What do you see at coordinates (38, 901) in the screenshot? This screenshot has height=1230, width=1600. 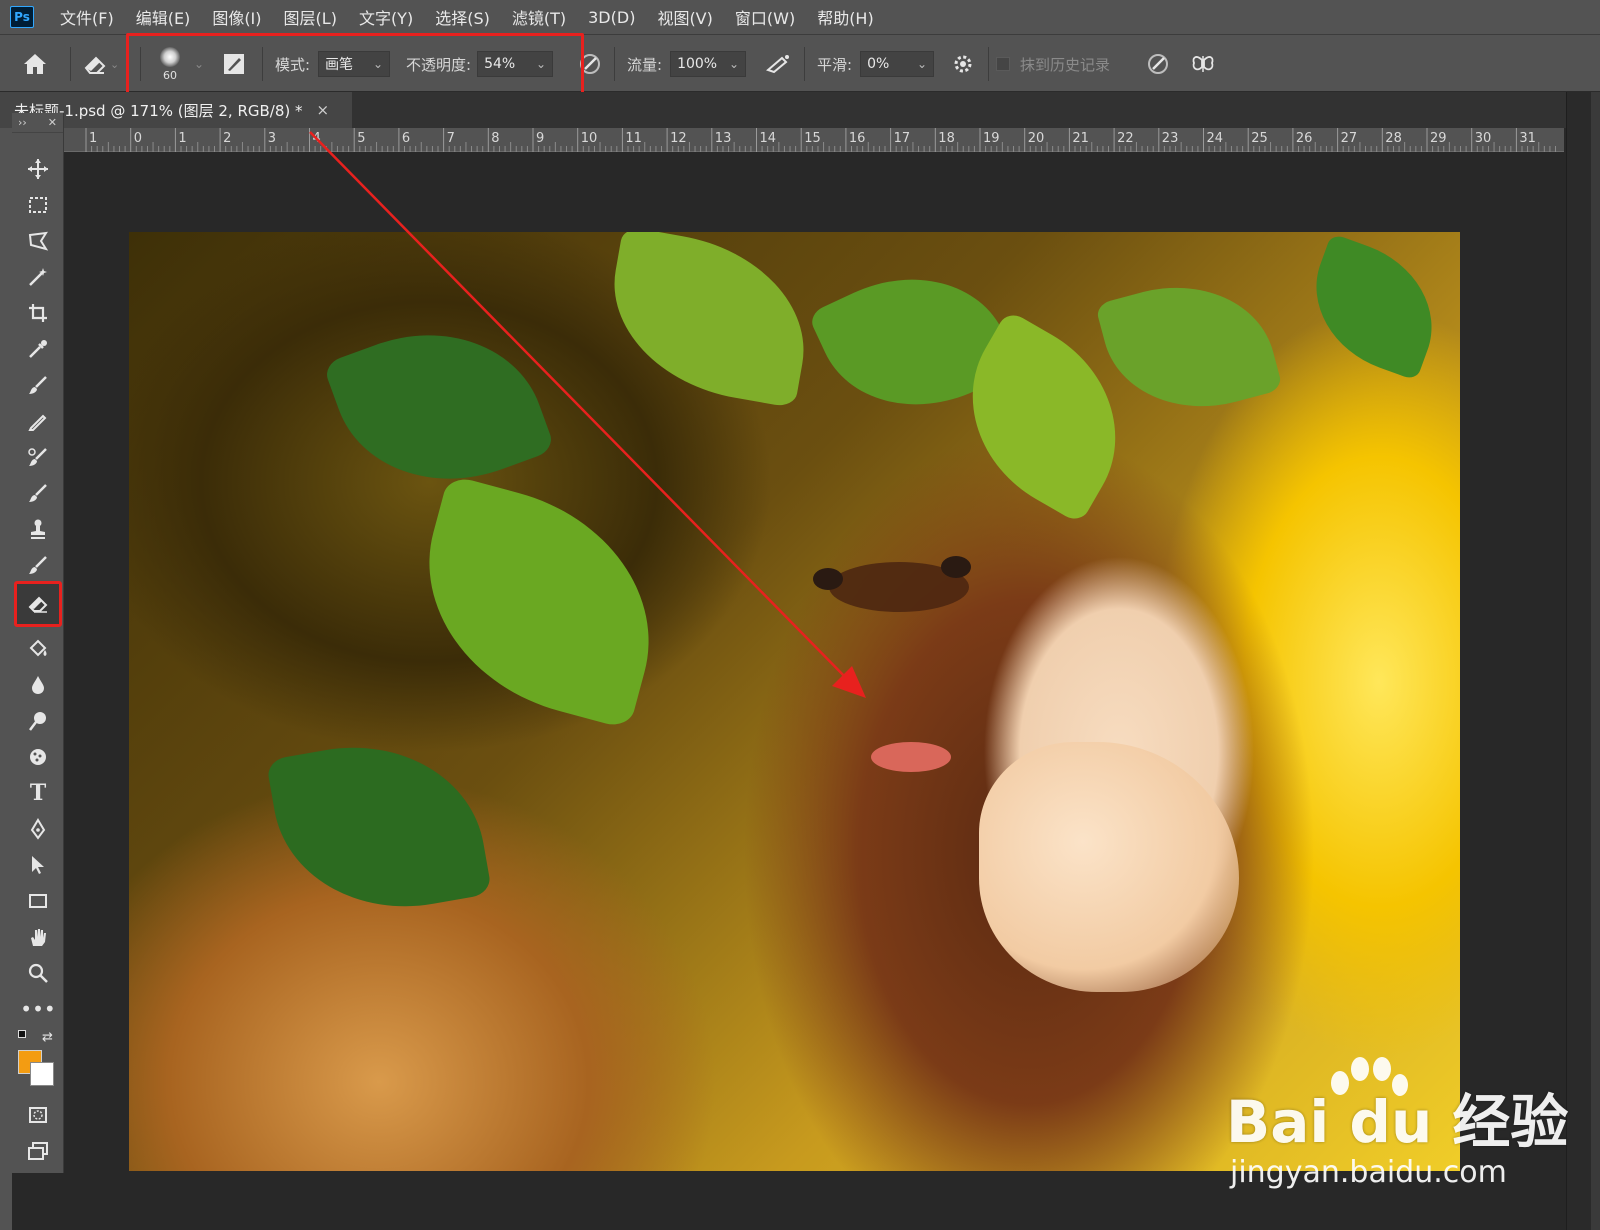 I see `rectangle-tool` at bounding box center [38, 901].